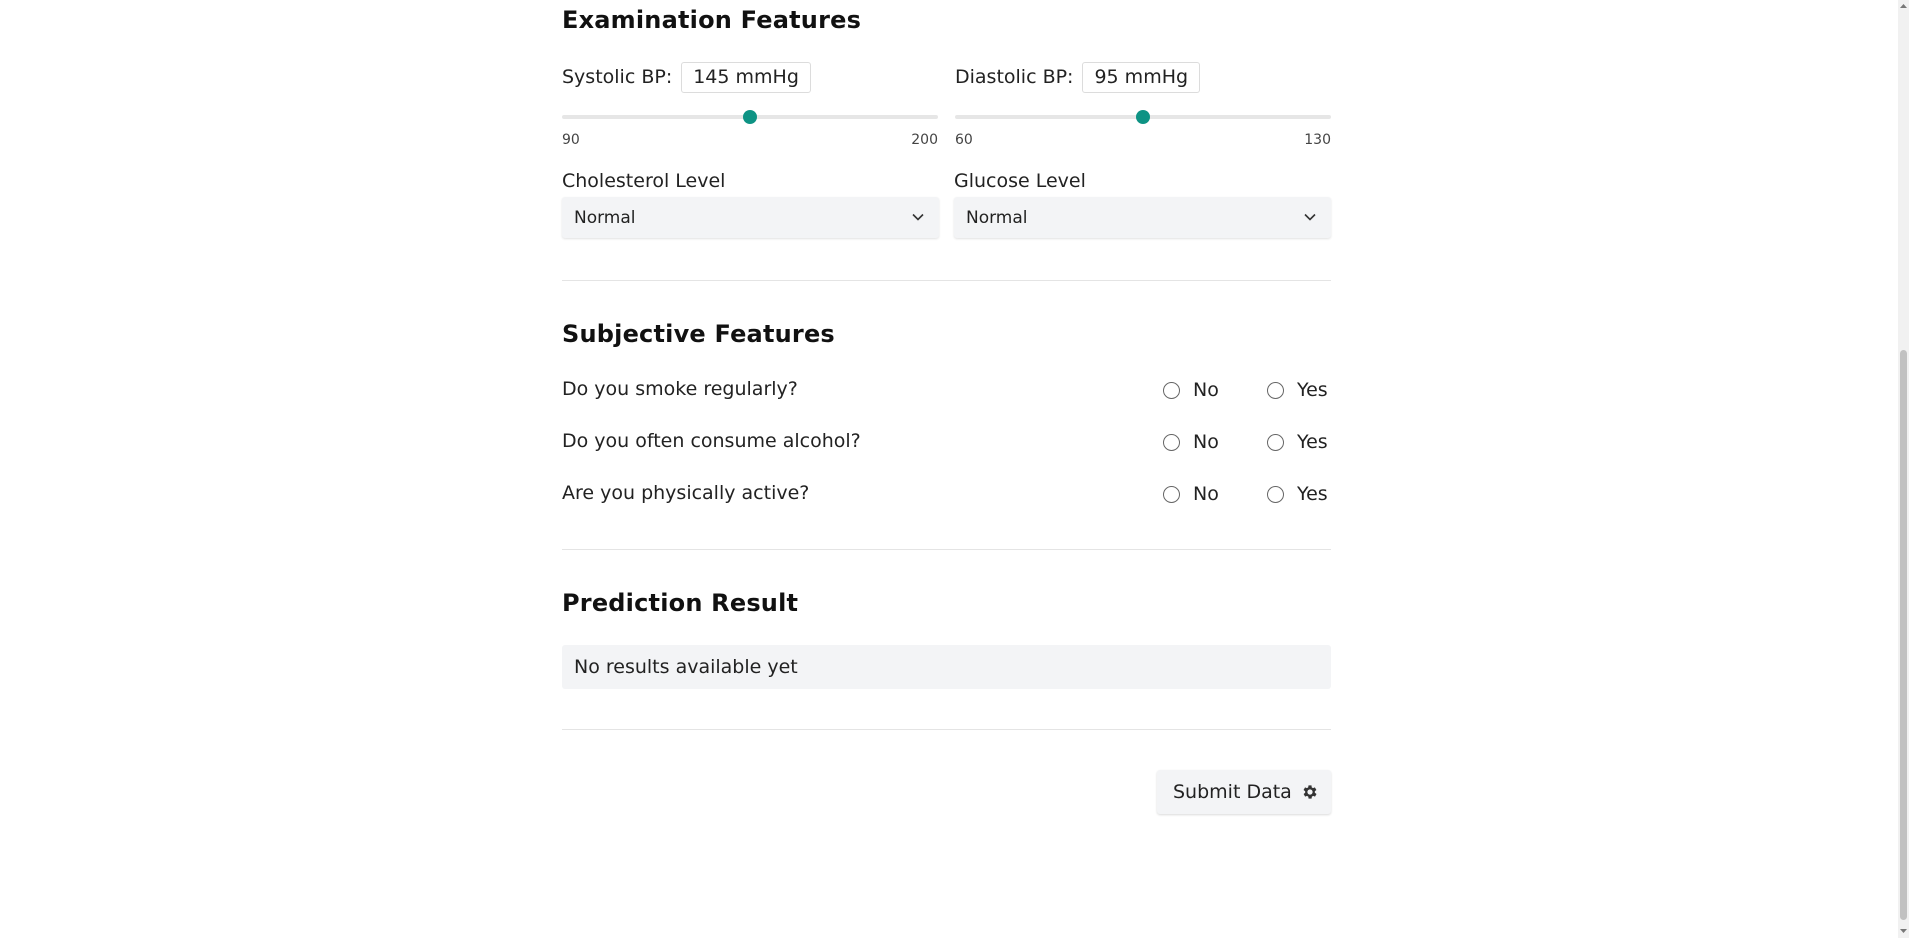  I want to click on page-scrollbar, so click(1903, 469).